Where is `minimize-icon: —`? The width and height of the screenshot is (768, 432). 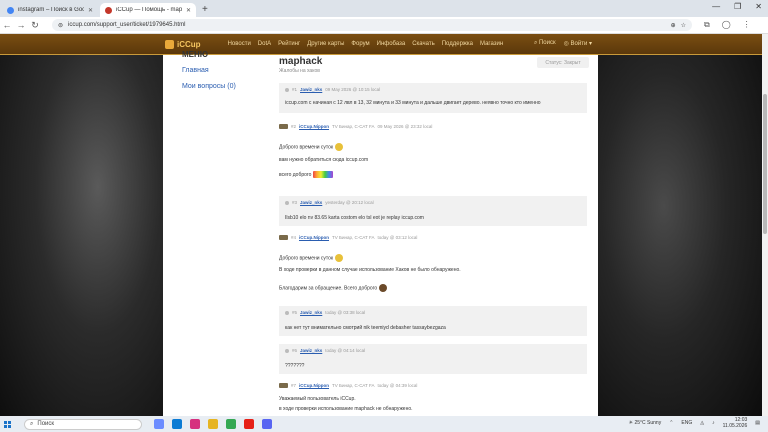
minimize-icon: — is located at coordinates (716, 6).